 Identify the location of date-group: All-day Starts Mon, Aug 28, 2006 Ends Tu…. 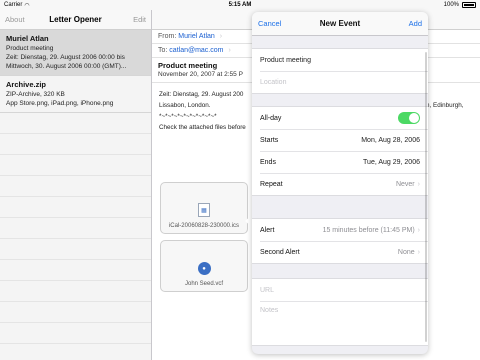
(340, 151).